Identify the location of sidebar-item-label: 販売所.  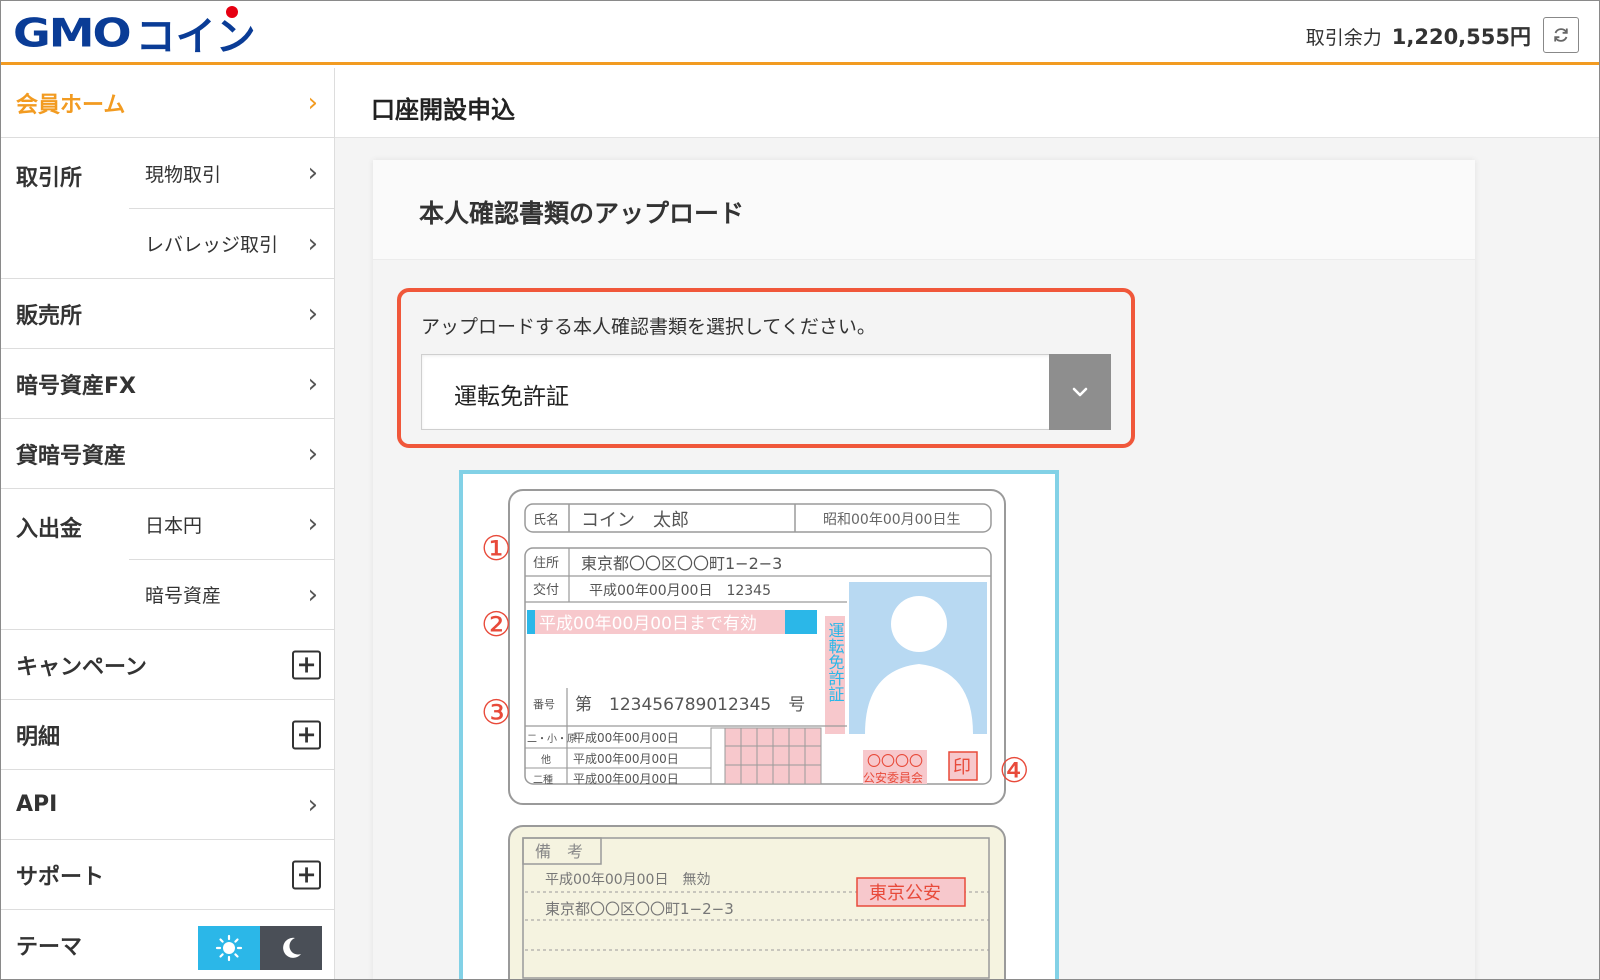
(49, 316).